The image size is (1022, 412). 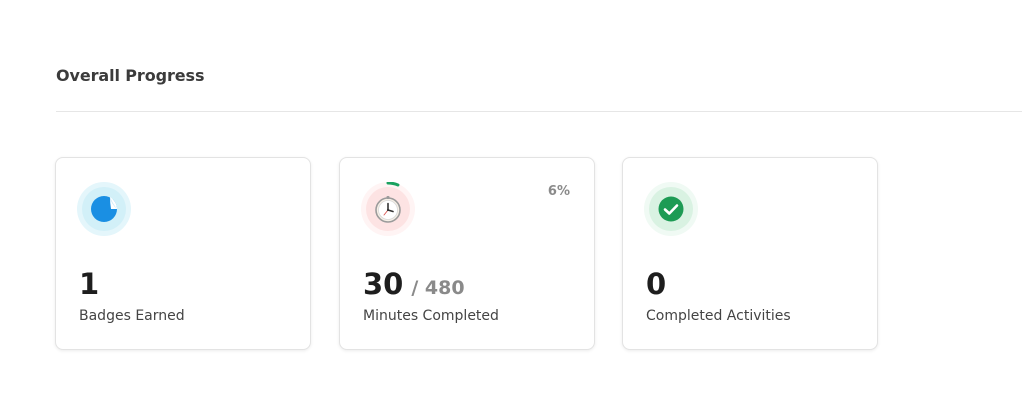 I want to click on badges-earned-label: Badges Earned, so click(x=132, y=316).